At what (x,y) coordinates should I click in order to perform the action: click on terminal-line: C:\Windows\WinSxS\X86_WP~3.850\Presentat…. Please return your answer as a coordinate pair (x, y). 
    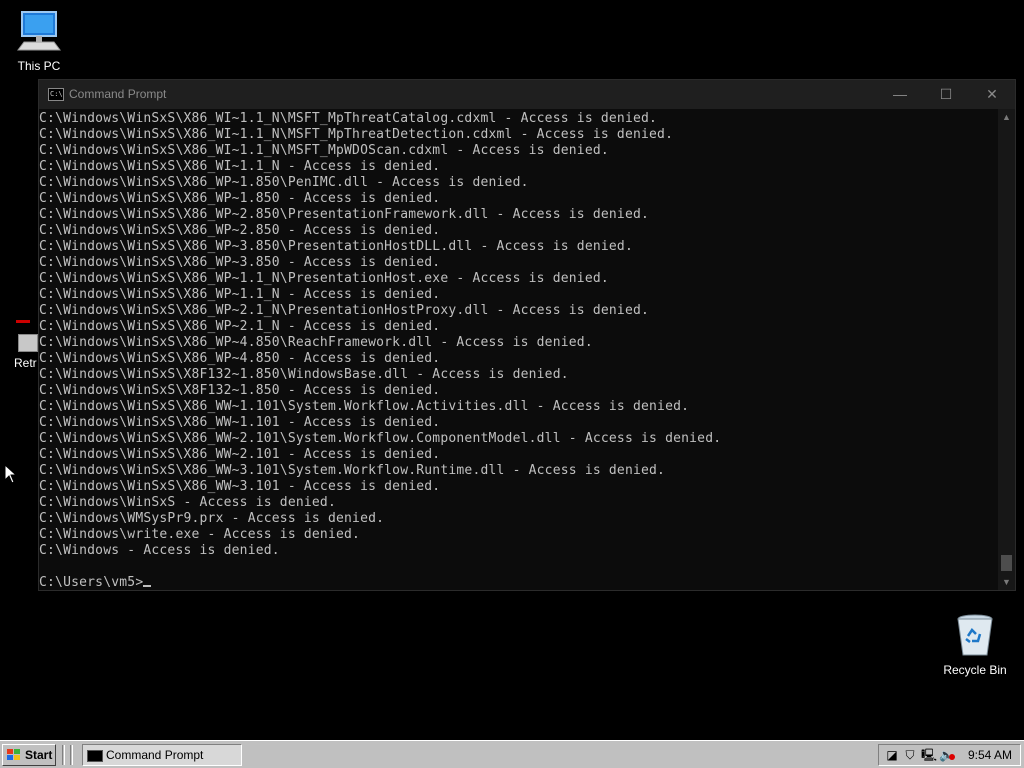
    Looking at the image, I should click on (336, 246).